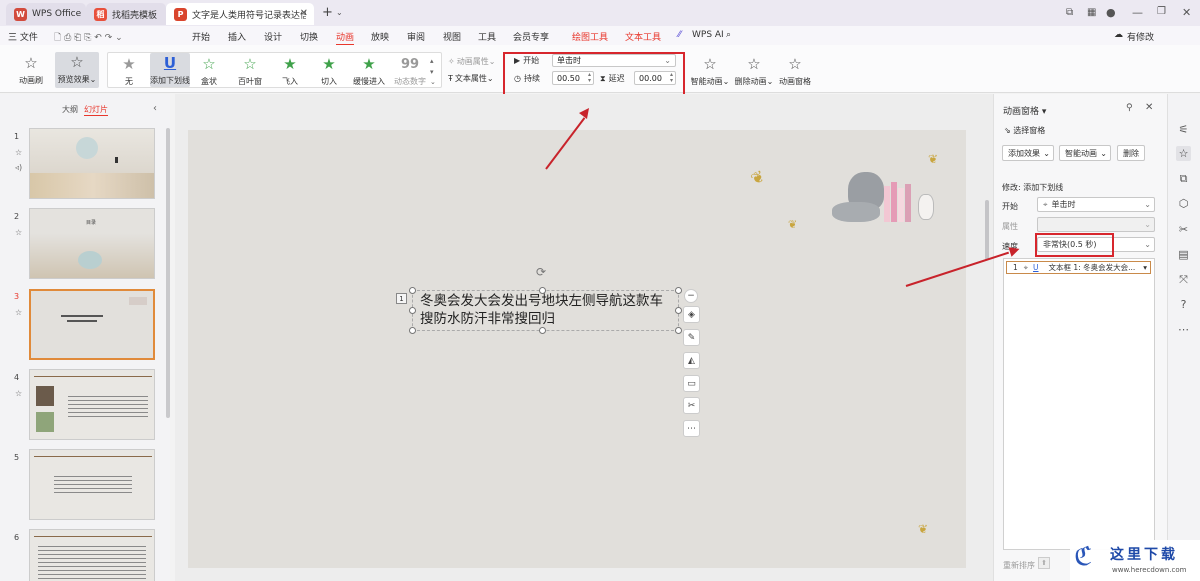  I want to click on grid-icon: ▦, so click(1091, 12).